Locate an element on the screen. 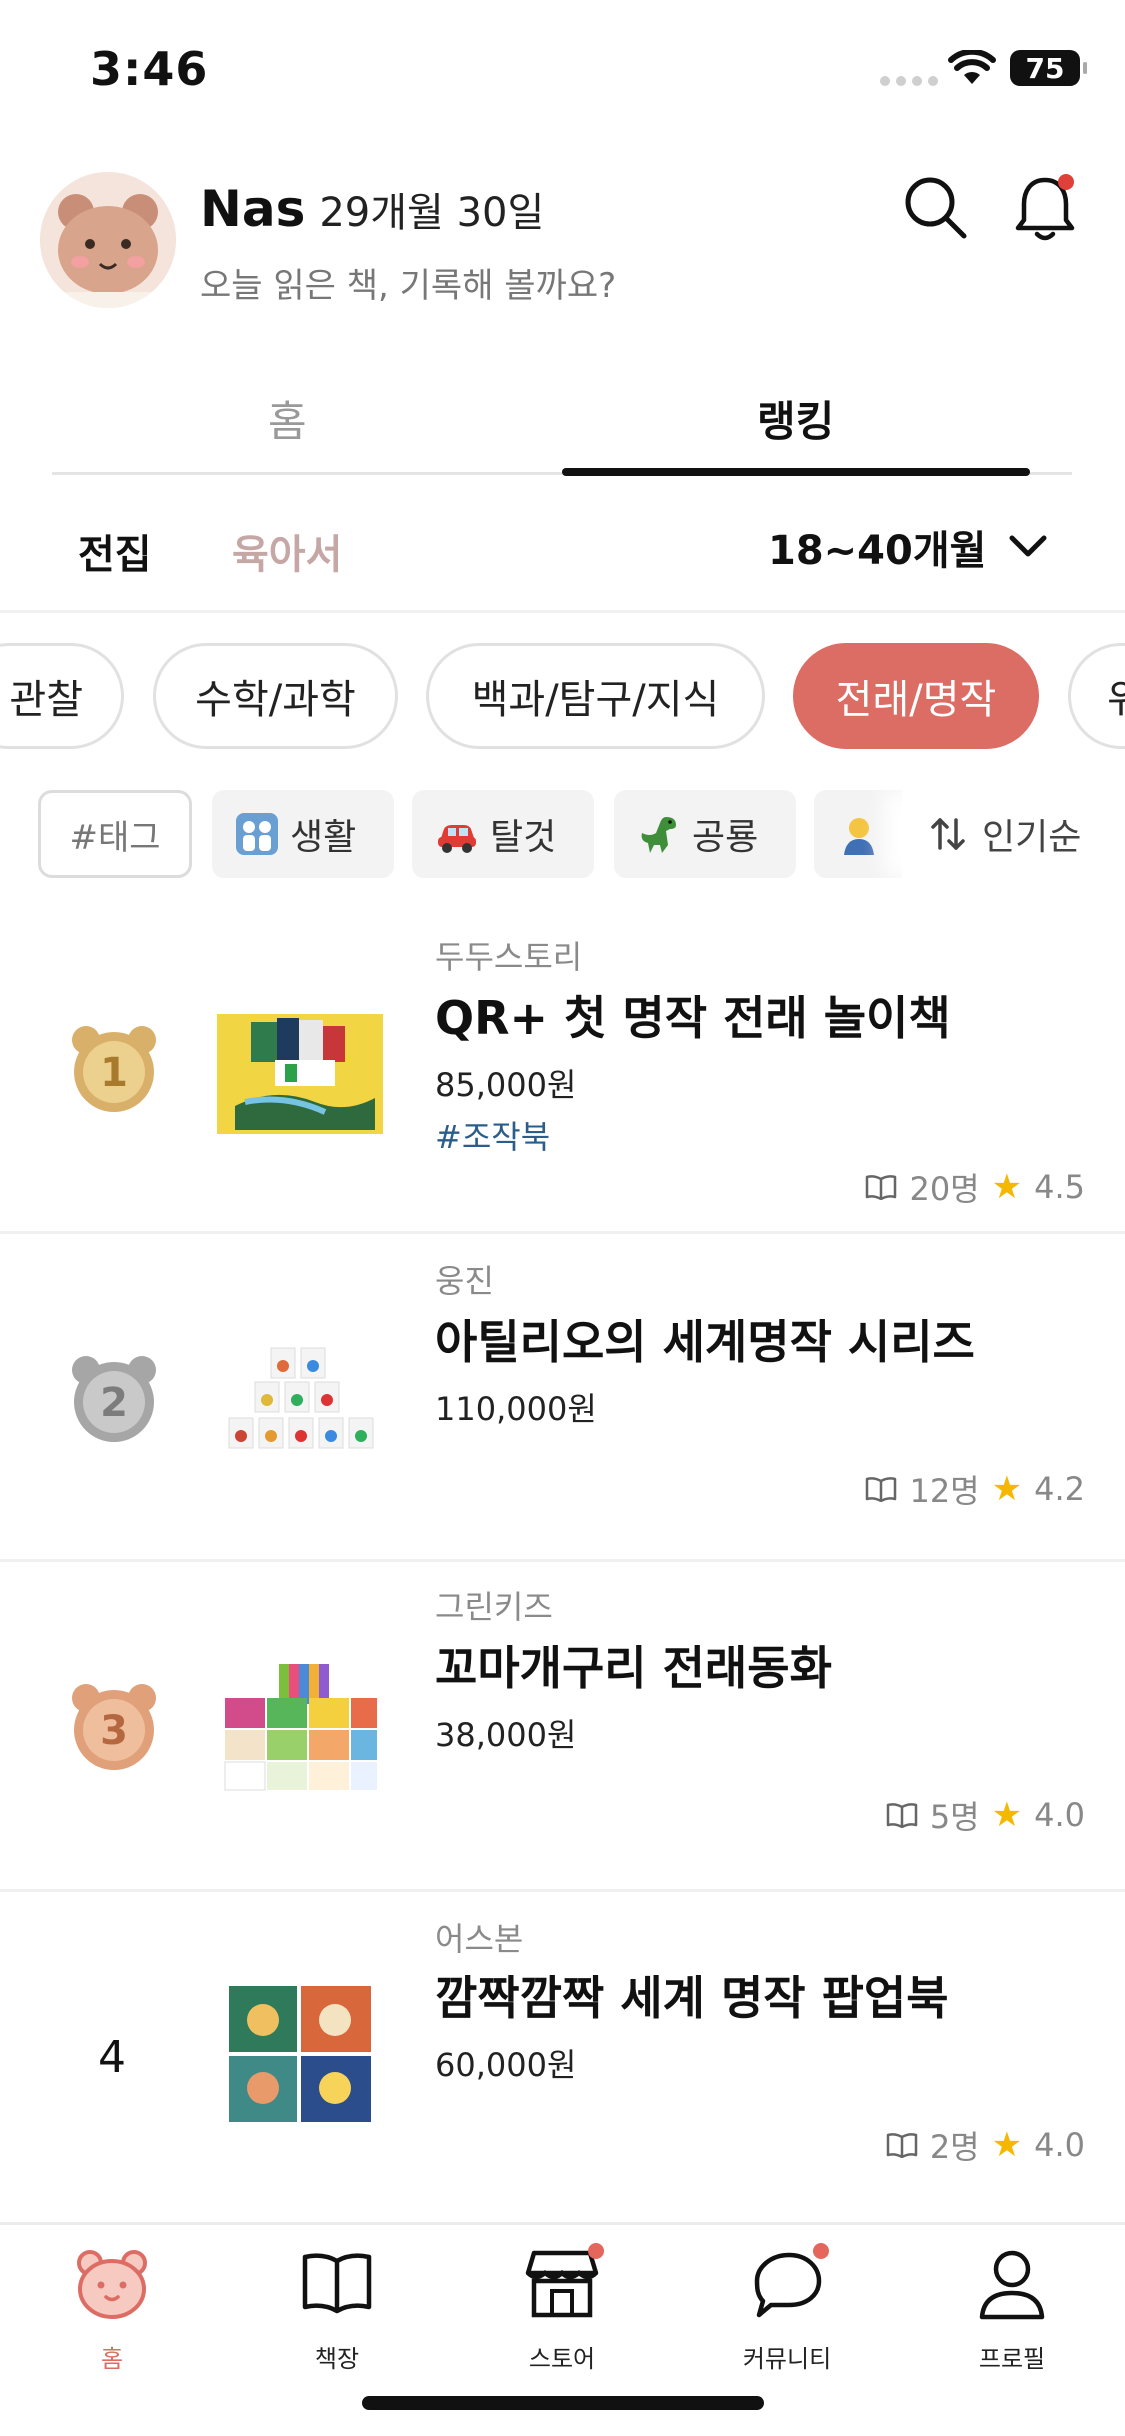 Image resolution: width=1125 pixels, height=2436 pixels. nav-profile: 프로필 is located at coordinates (1012, 2320).